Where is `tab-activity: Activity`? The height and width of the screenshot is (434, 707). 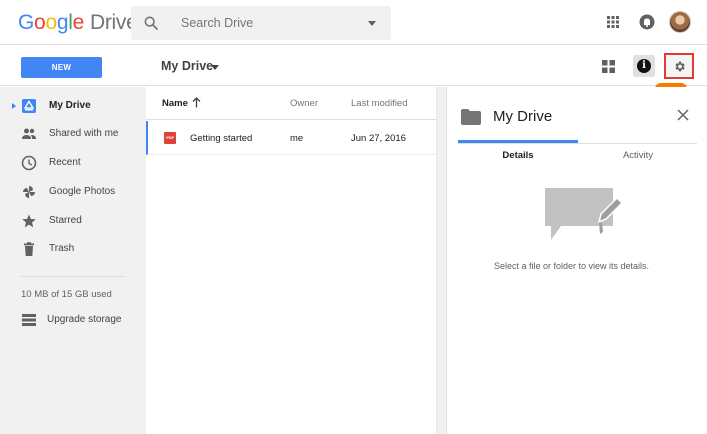 tab-activity: Activity is located at coordinates (638, 156).